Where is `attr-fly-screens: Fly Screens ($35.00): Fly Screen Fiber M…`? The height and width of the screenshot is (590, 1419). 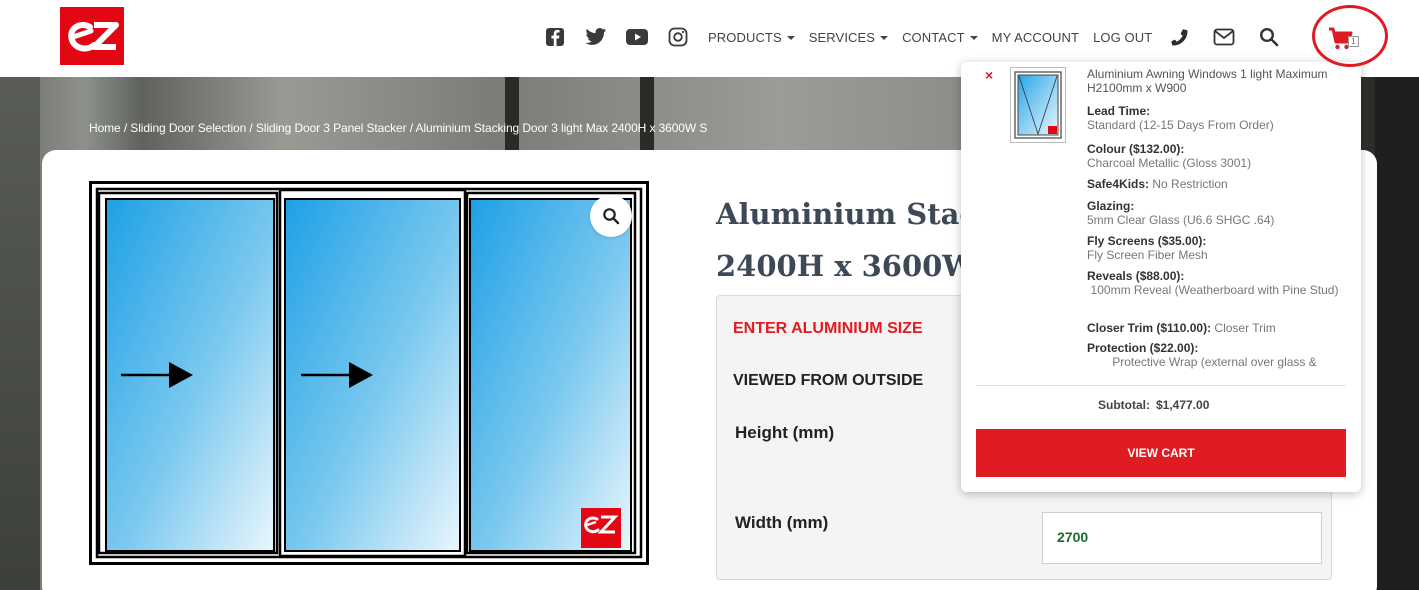 attr-fly-screens: Fly Screens ($35.00): Fly Screen Fiber M… is located at coordinates (1214, 248).